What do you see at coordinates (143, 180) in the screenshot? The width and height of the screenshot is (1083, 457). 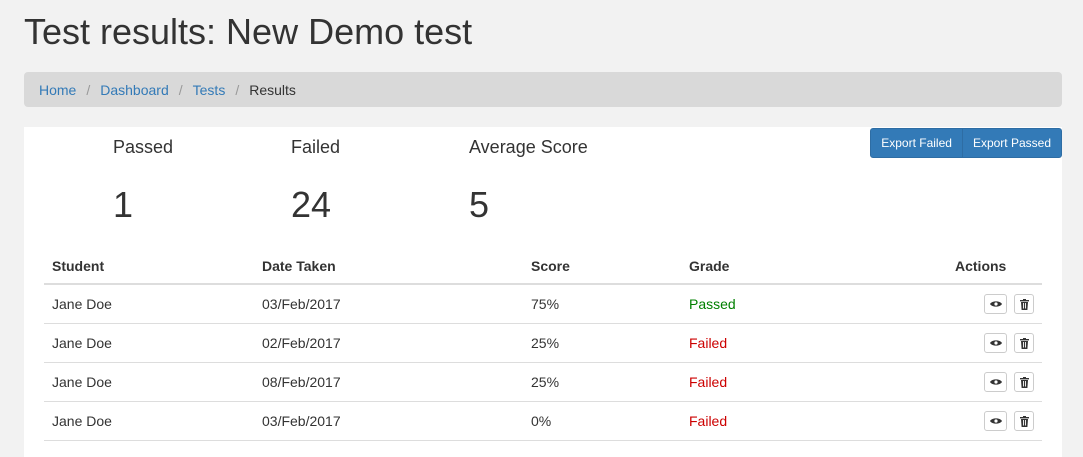 I see `stat-passed: Passed 1` at bounding box center [143, 180].